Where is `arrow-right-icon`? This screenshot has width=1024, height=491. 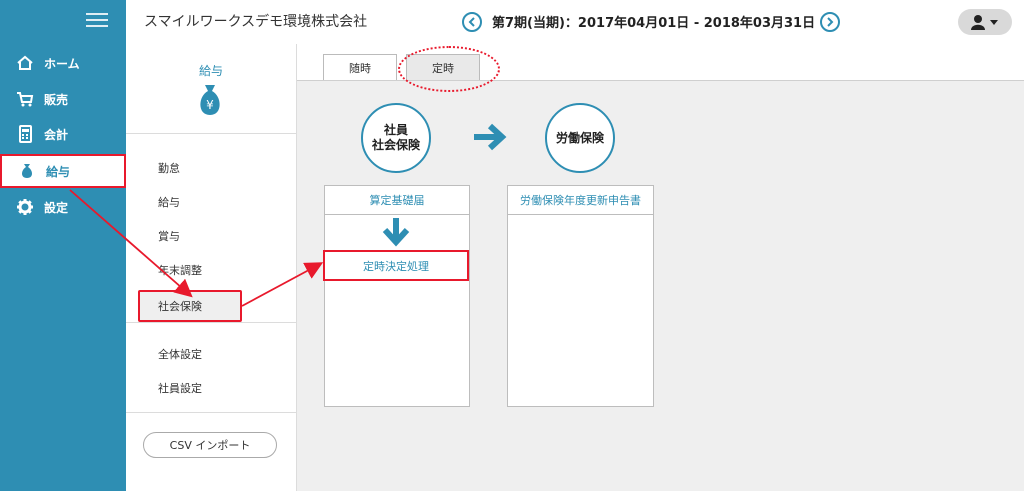
arrow-right-icon is located at coordinates (490, 138).